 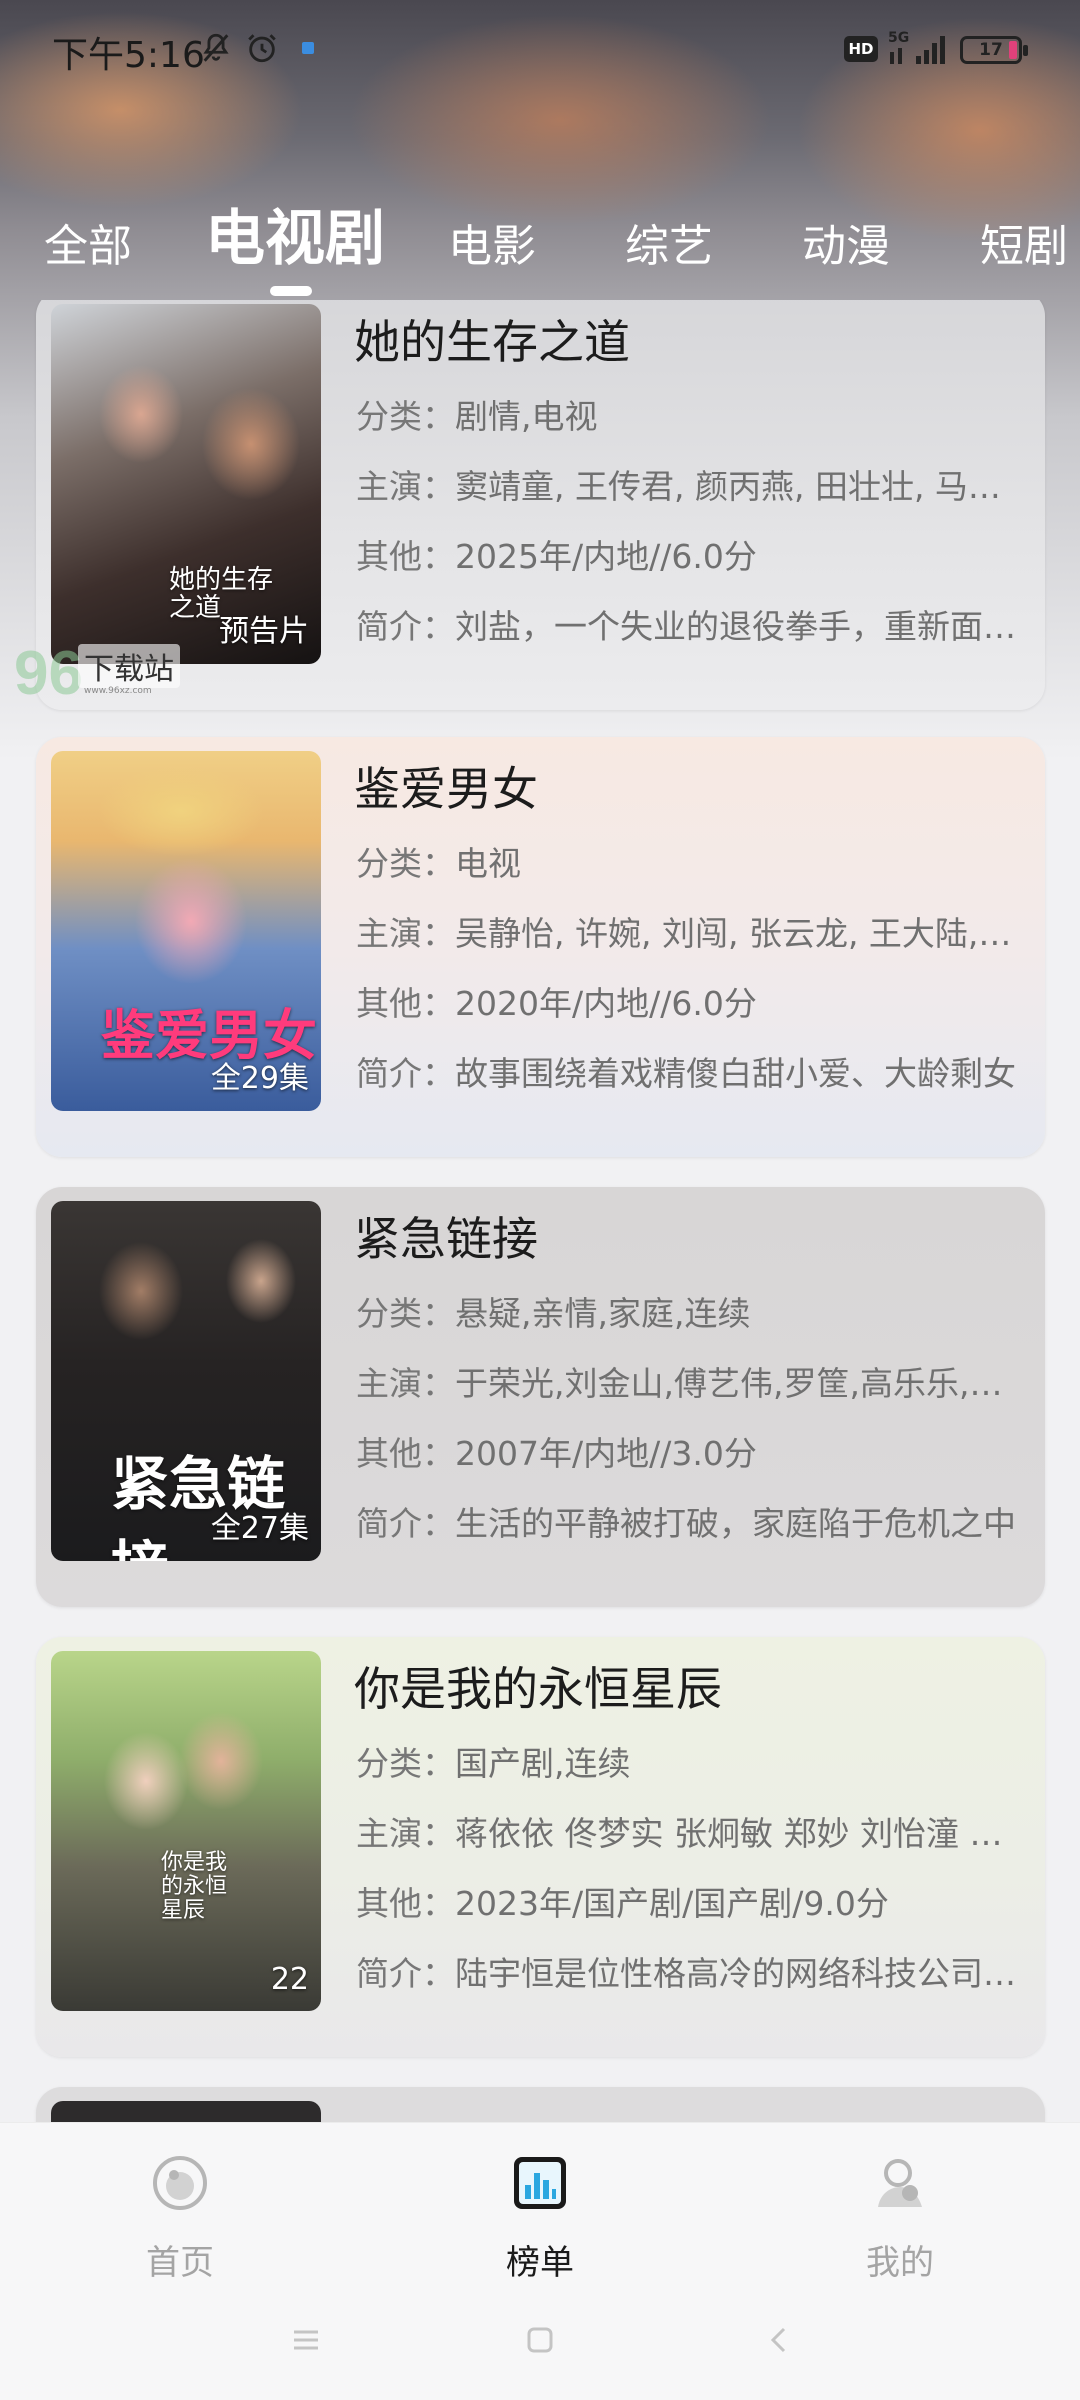 What do you see at coordinates (48, 673) in the screenshot?
I see `watermark-logo: 96` at bounding box center [48, 673].